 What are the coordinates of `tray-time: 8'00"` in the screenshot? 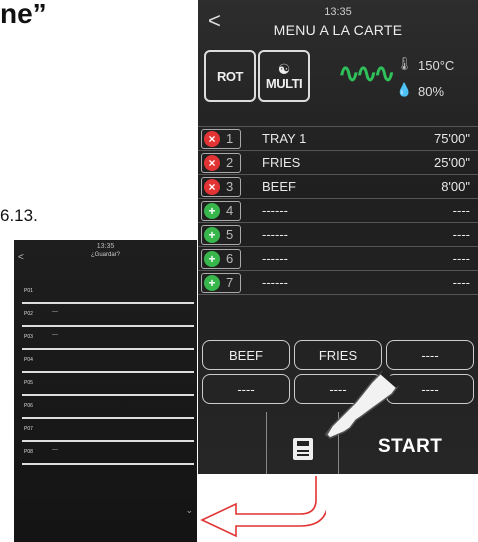 It's located at (455, 186).